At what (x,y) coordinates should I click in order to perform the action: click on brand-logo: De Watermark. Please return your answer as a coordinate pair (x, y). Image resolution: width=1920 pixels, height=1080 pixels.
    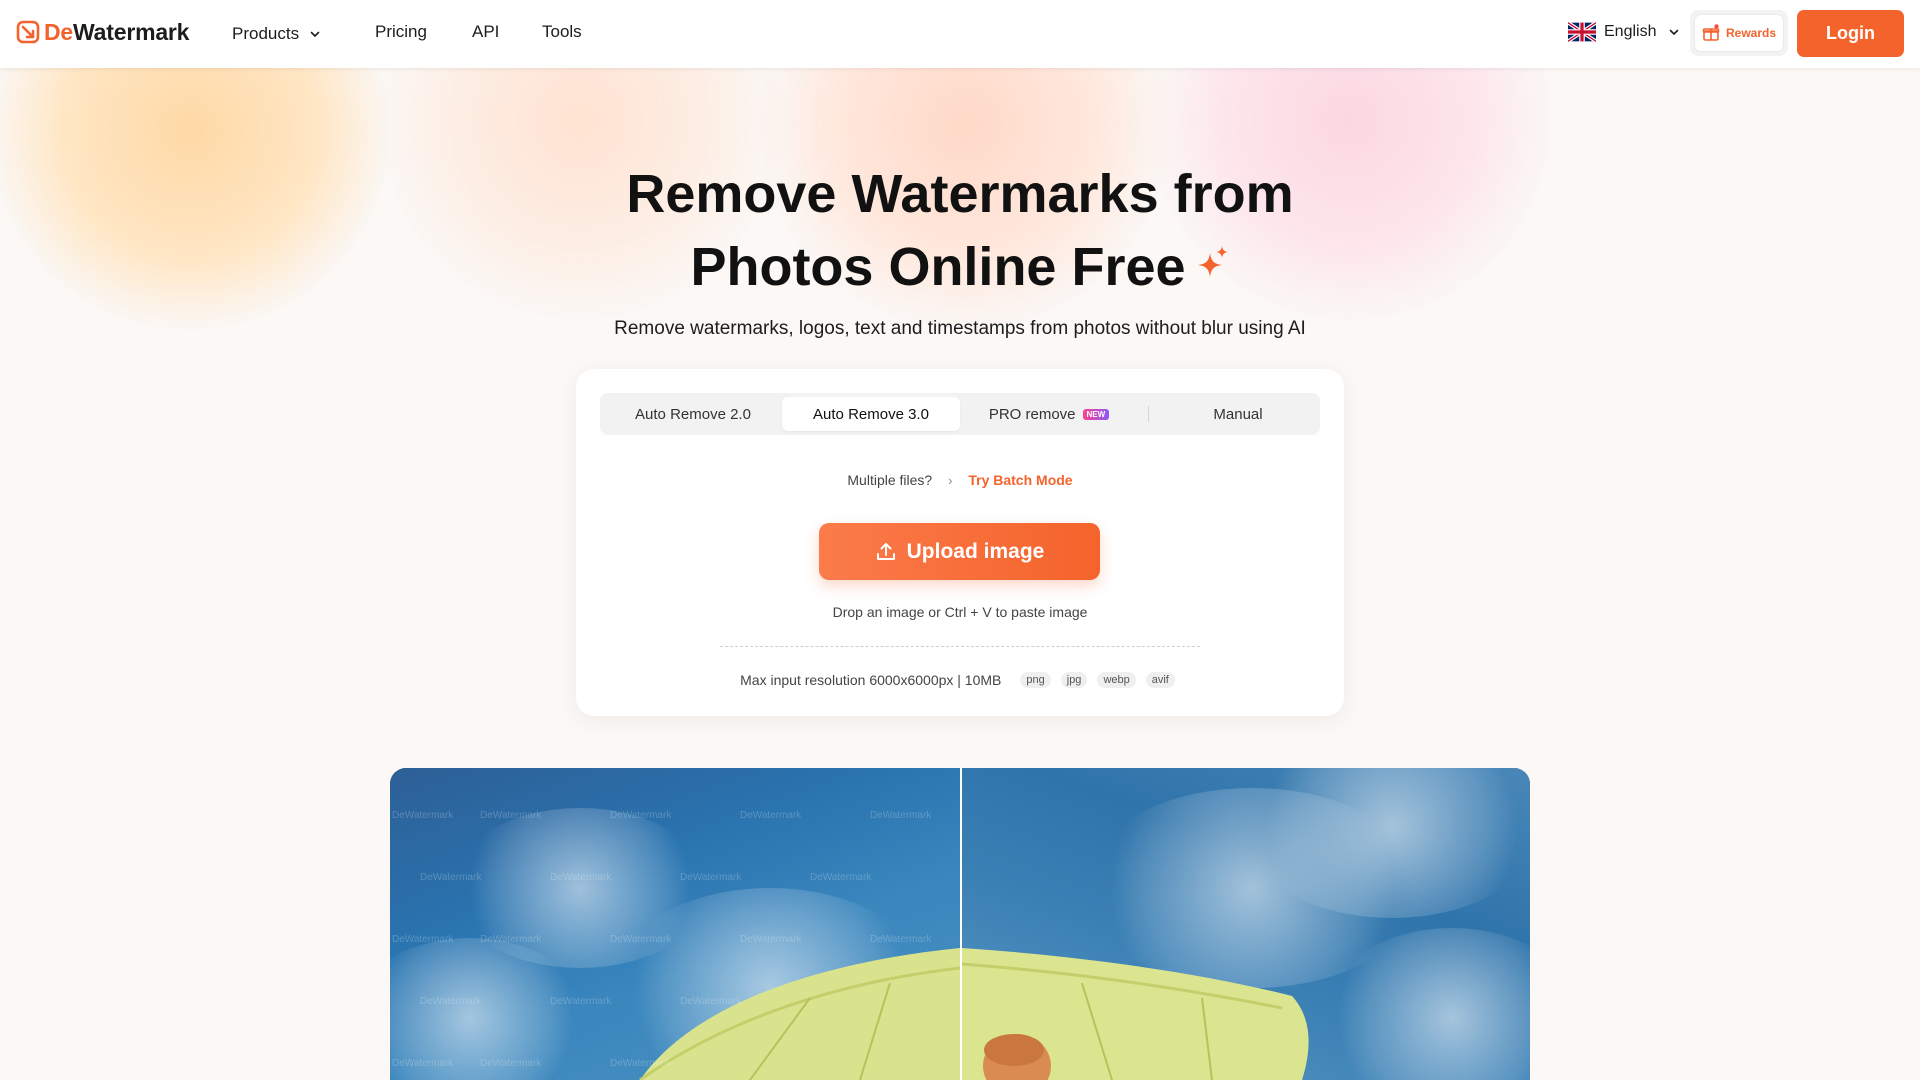
    Looking at the image, I should click on (103, 32).